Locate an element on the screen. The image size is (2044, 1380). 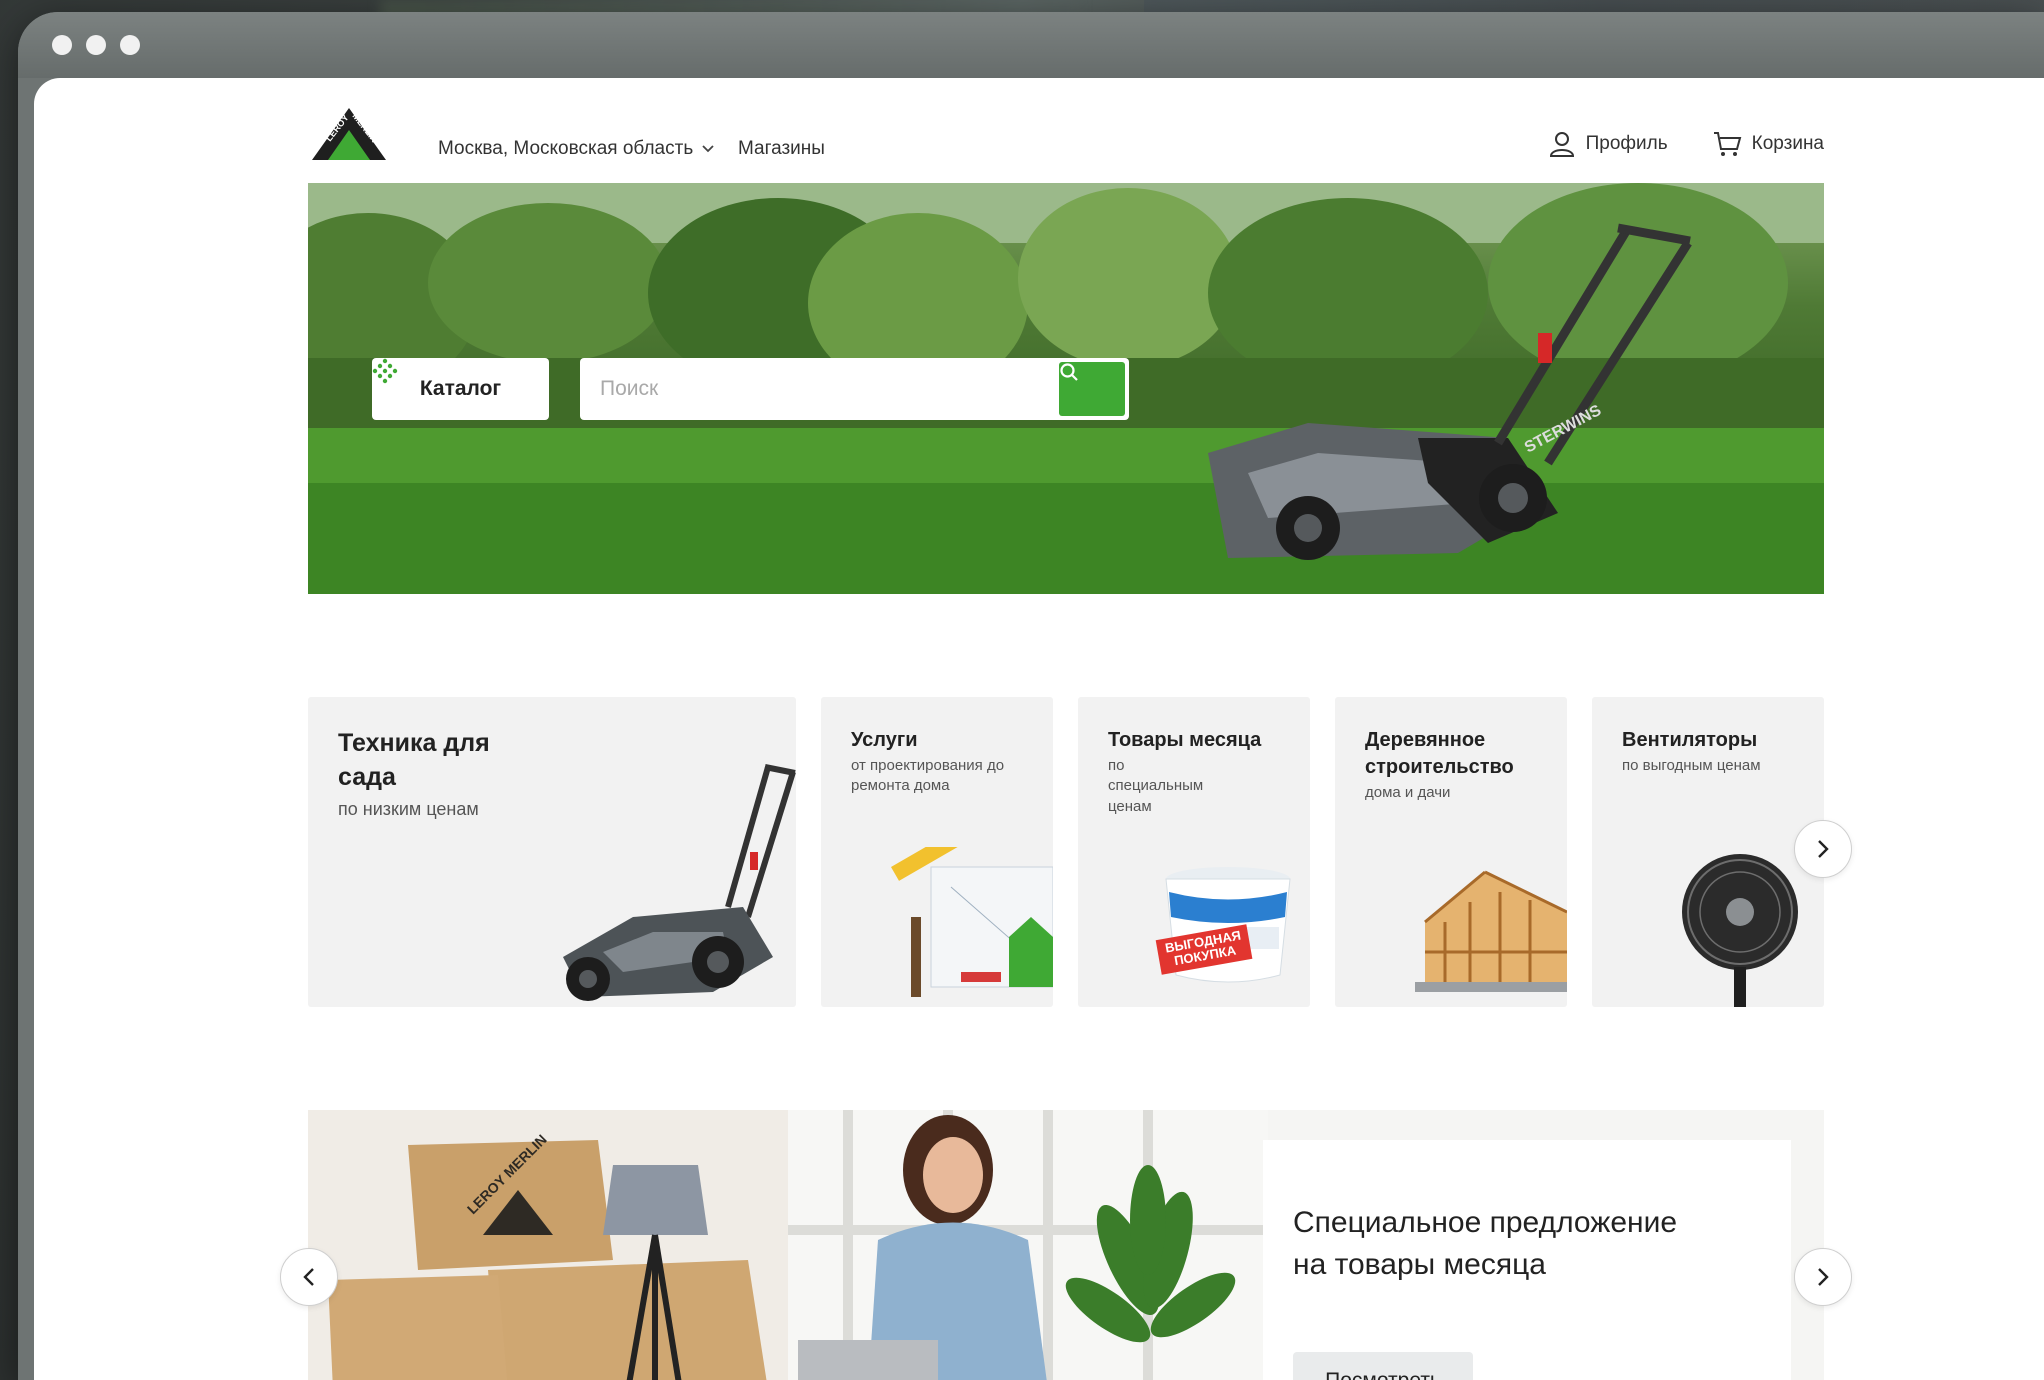
window-titlebar is located at coordinates (1031, 45).